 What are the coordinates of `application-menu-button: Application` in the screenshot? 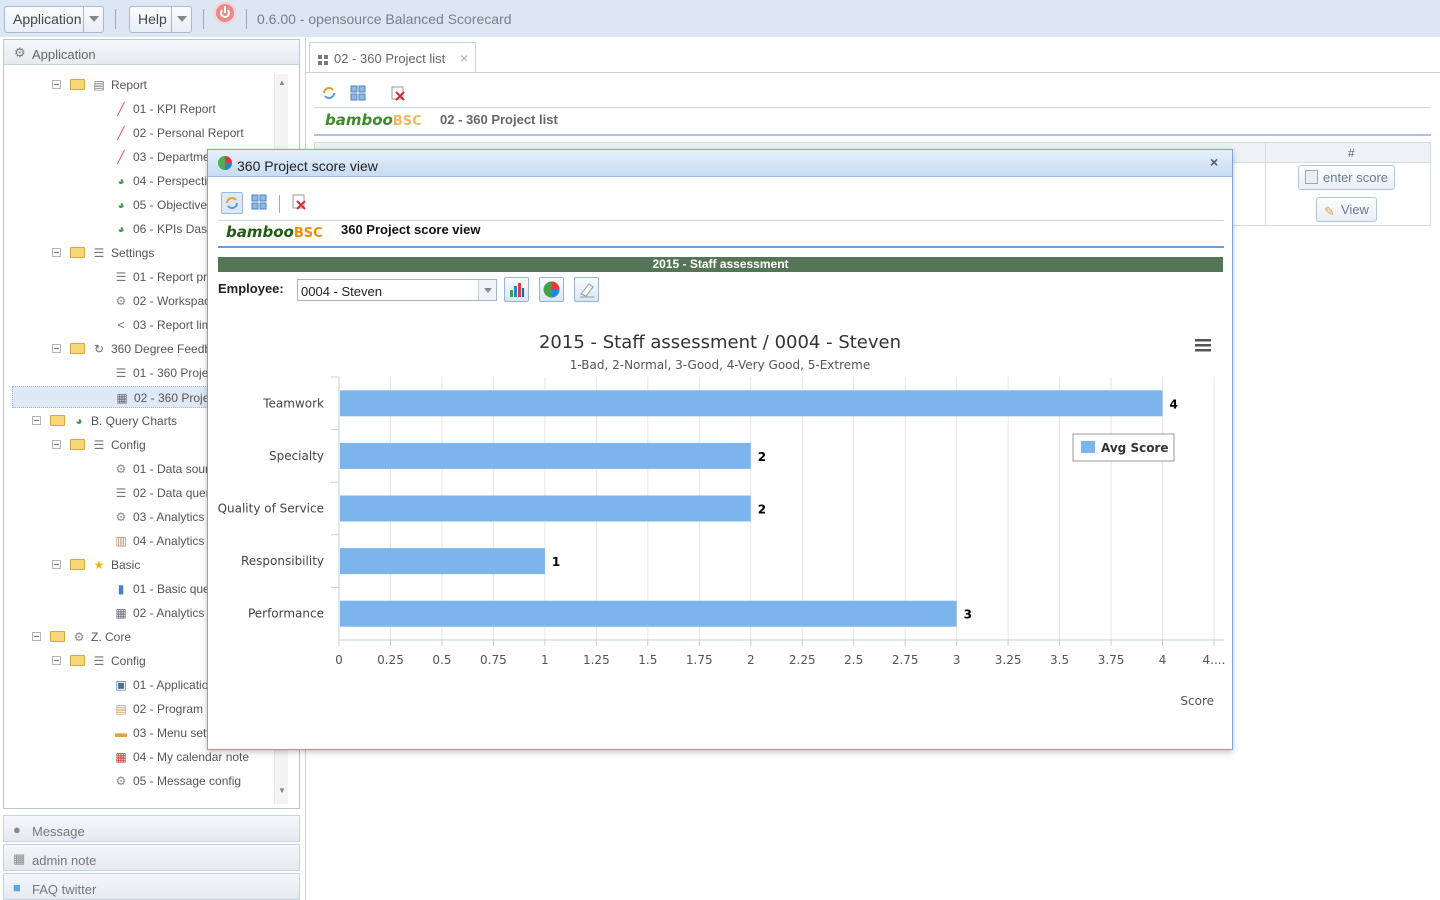 It's located at (54, 19).